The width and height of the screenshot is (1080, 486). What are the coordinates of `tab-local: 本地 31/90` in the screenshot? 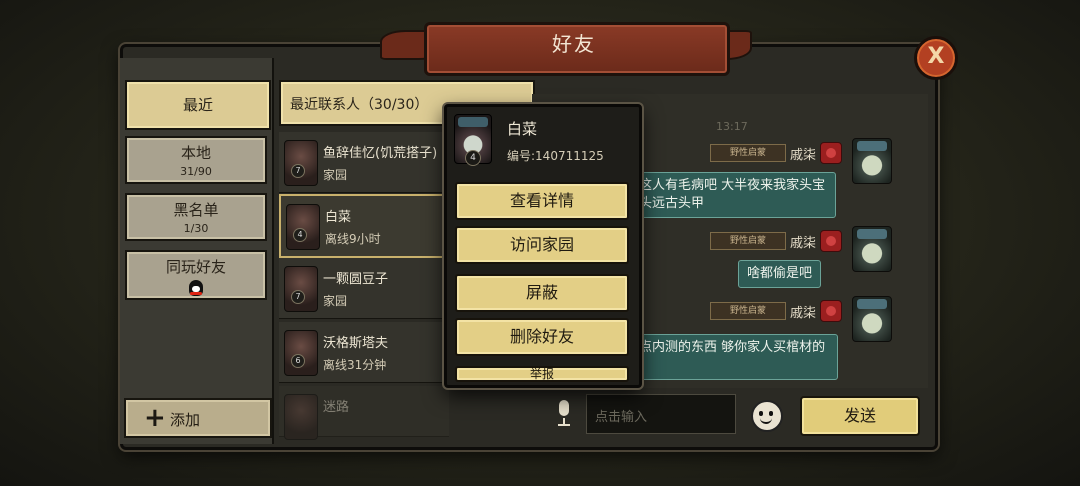 It's located at (196, 160).